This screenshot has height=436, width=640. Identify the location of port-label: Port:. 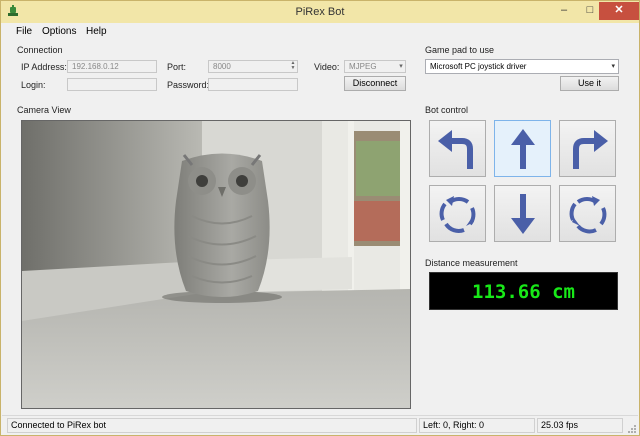
(177, 67).